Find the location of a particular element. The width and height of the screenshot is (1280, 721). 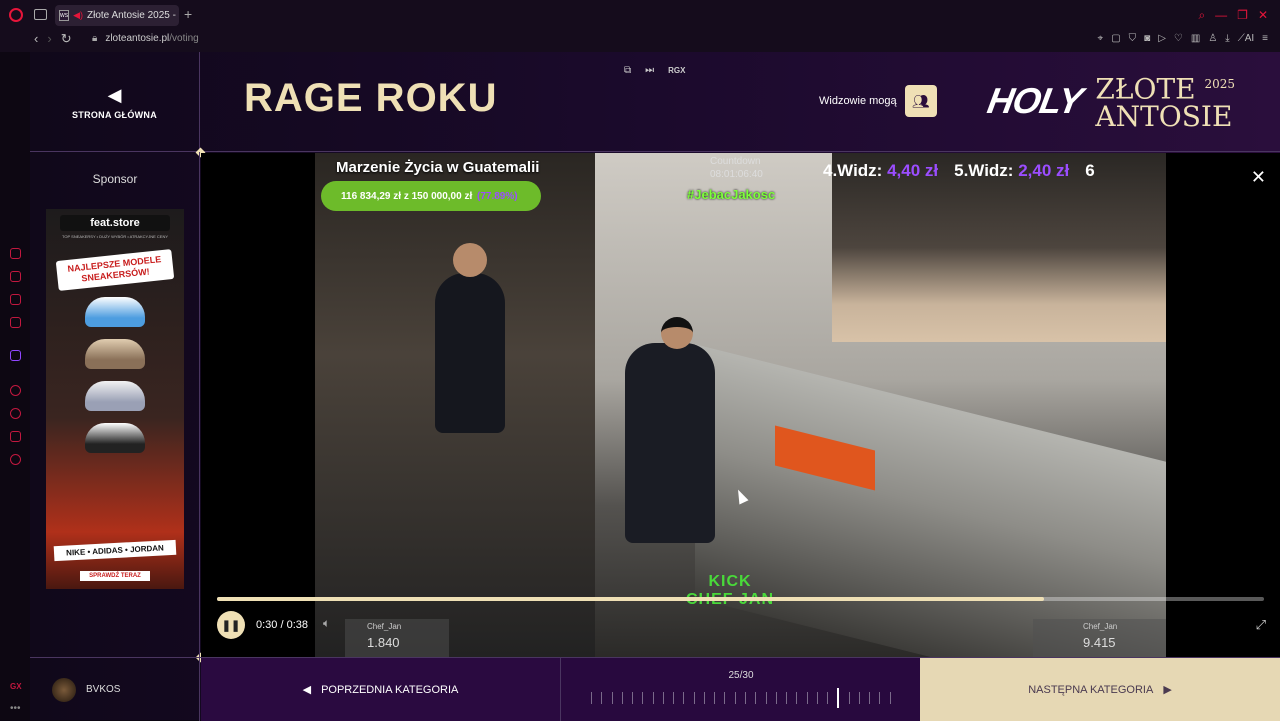

shoe-image is located at coordinates (115, 438).